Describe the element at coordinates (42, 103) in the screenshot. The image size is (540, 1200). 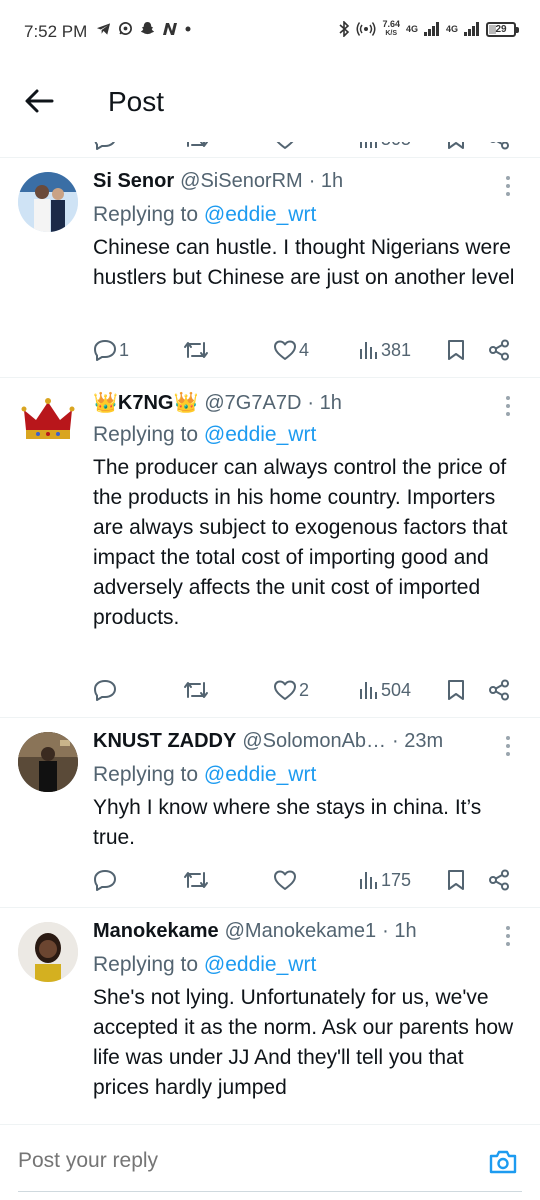
I see `back-button` at that location.